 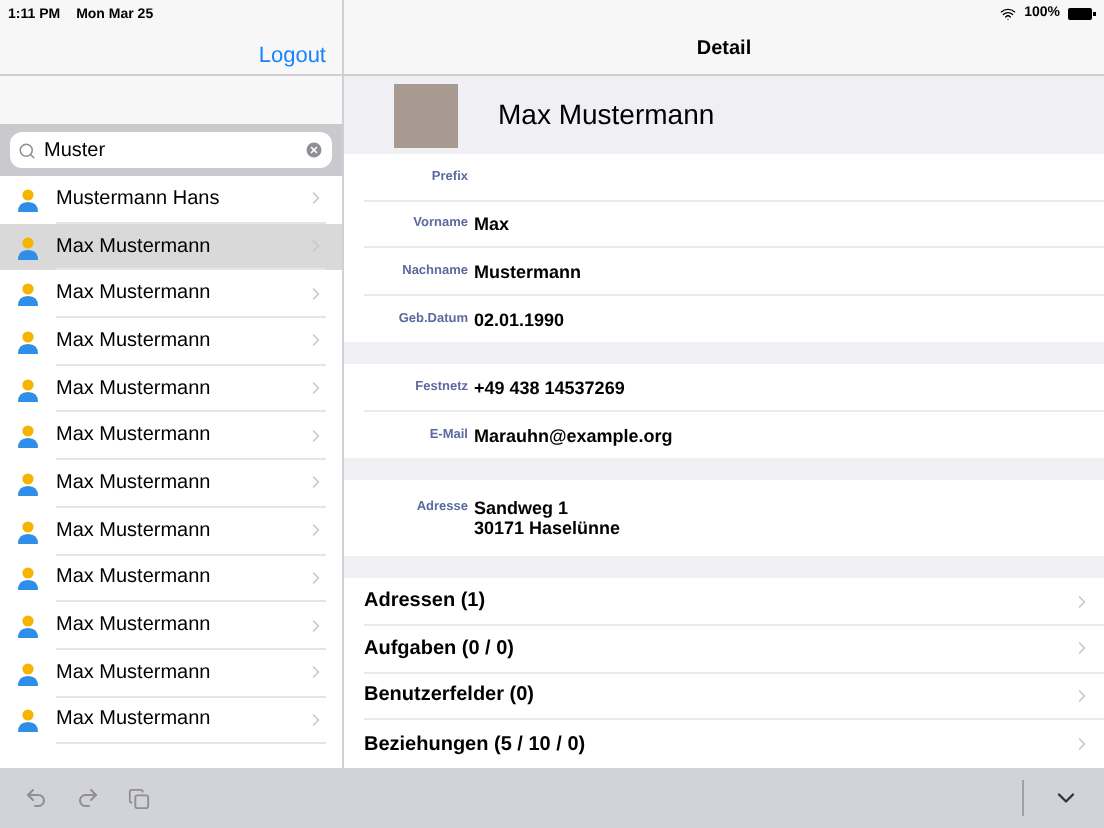 I want to click on redo-icon, so click(x=88, y=798).